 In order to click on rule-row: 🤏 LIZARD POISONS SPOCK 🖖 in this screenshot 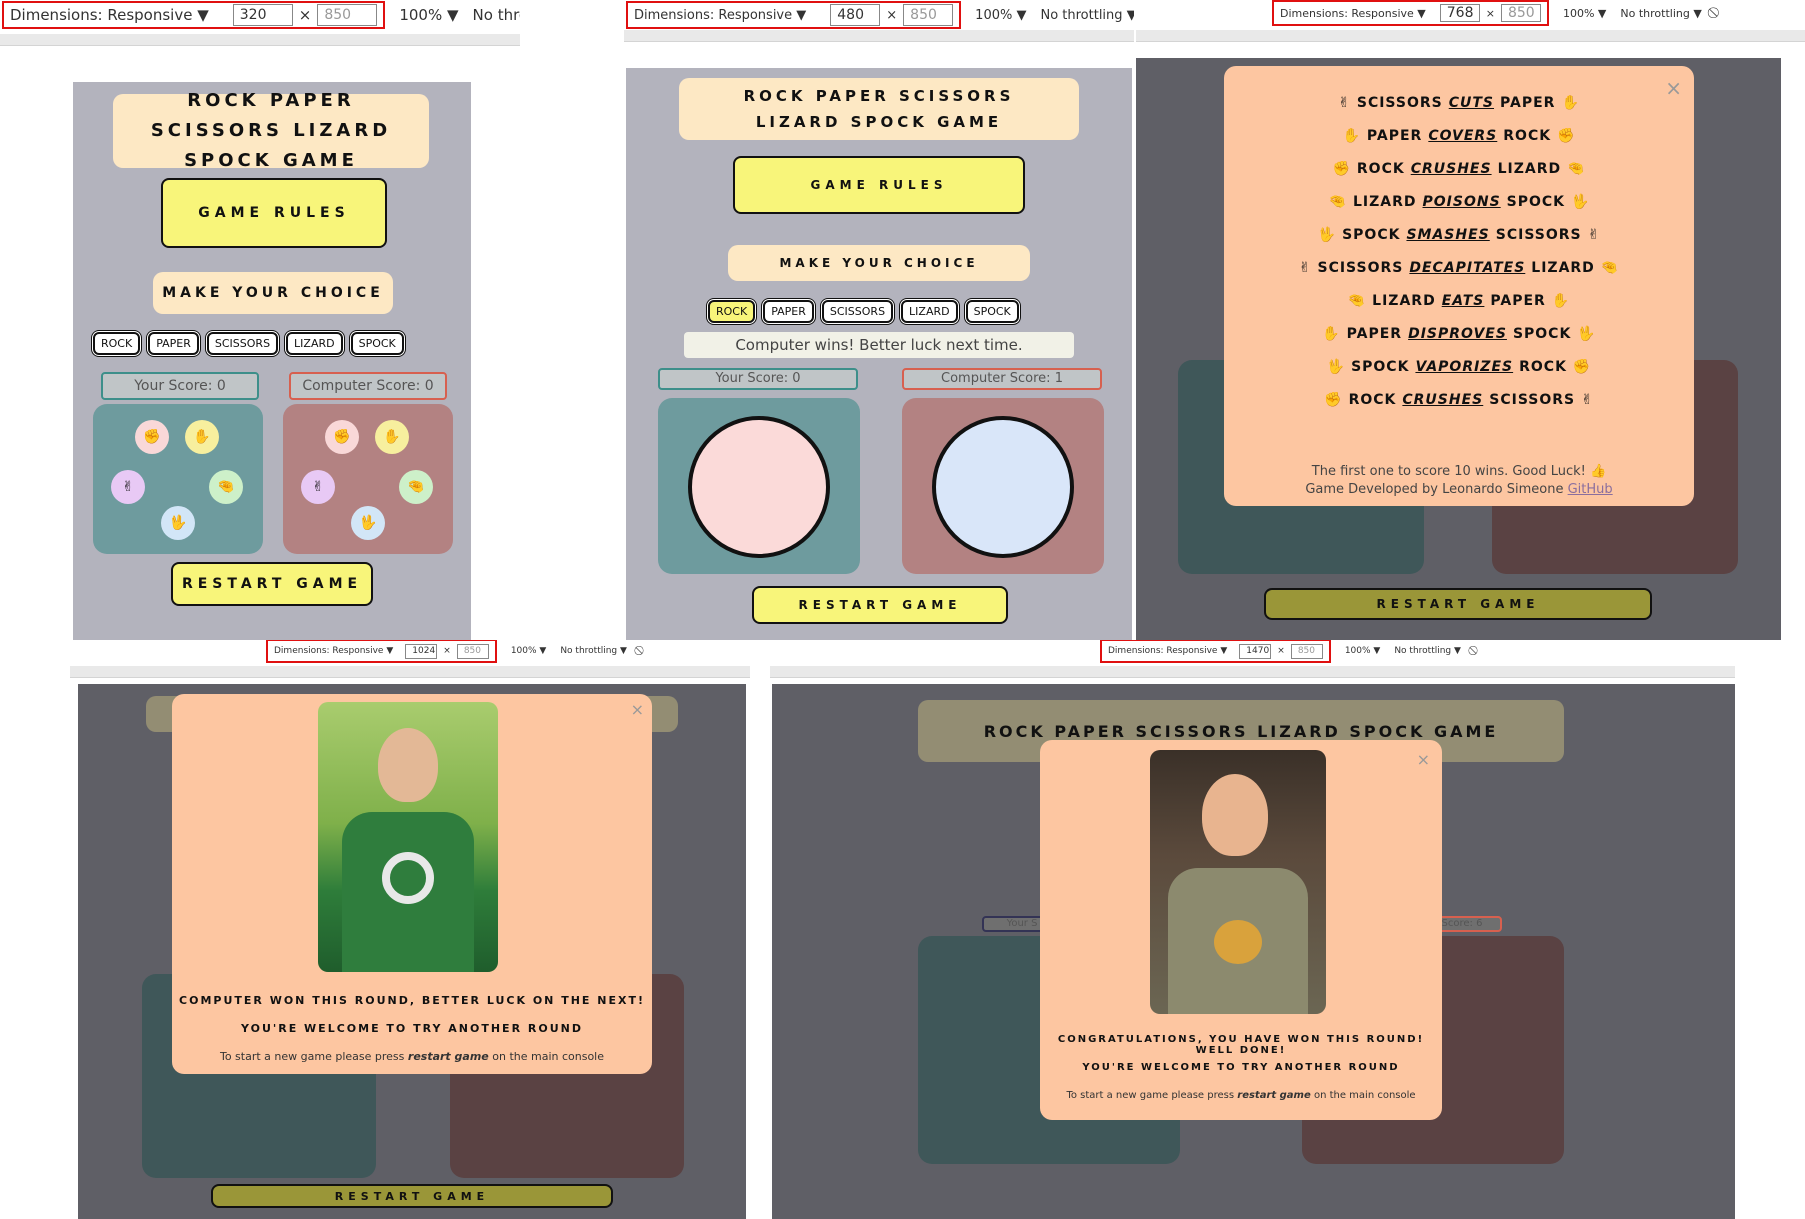, I will do `click(1459, 201)`.